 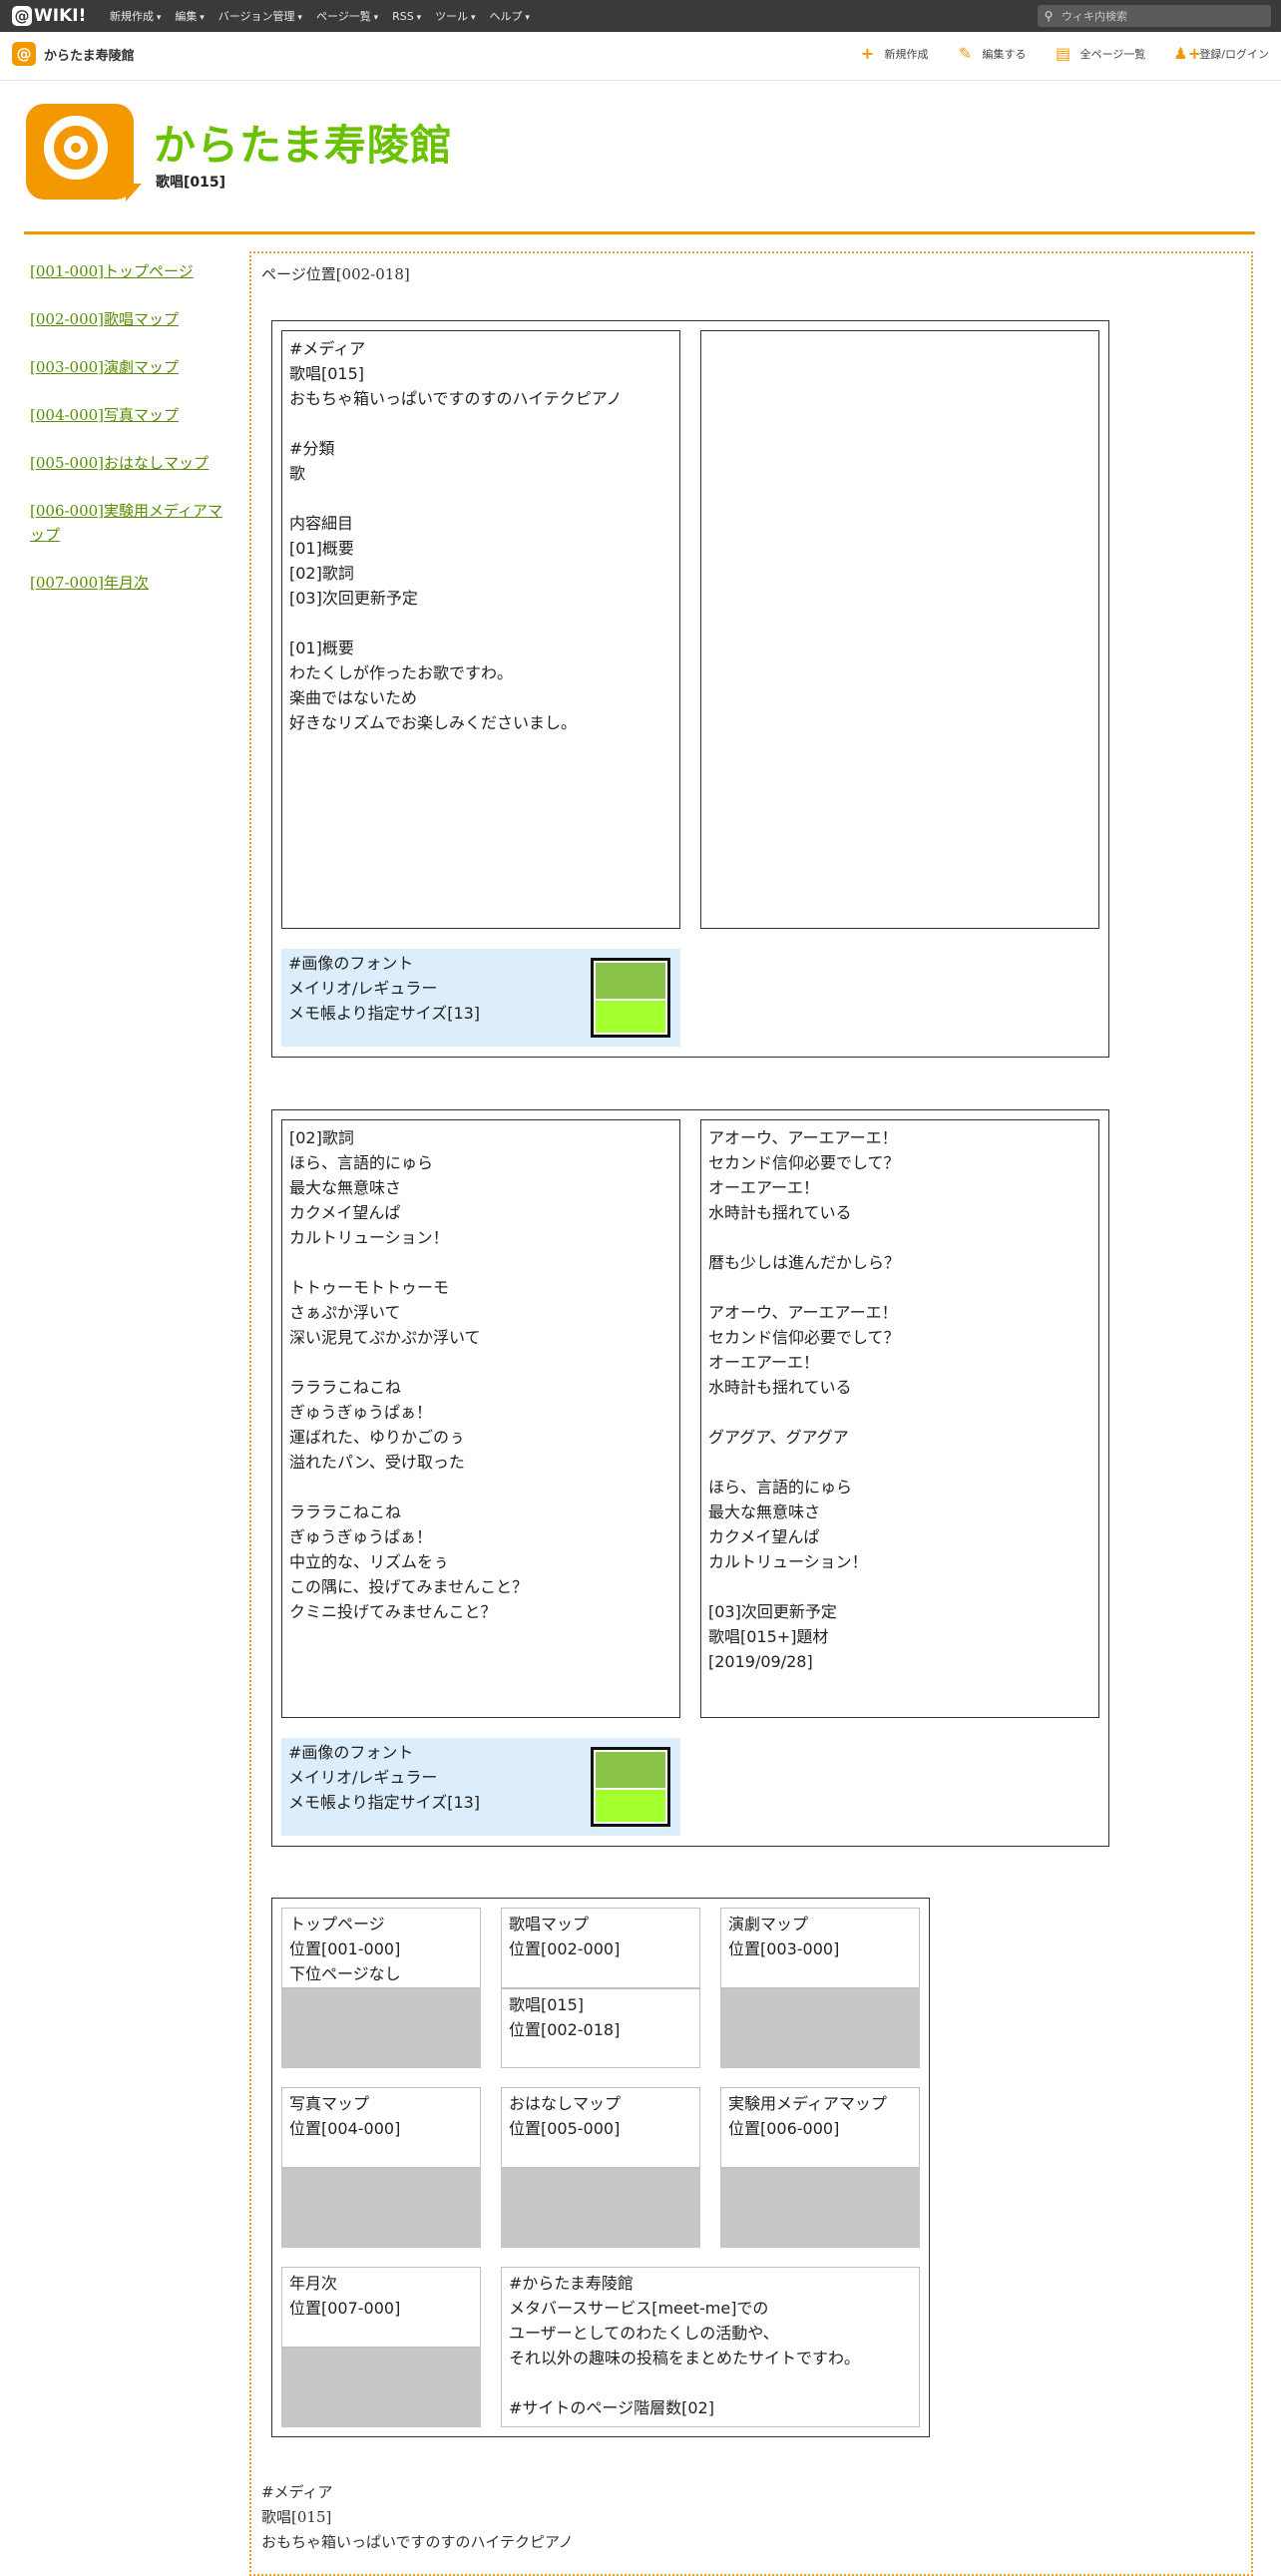 I want to click on top-menu: 新規作成 編集 バージョン管理 ページ一覧 RSS ツール ヘルプ, so click(x=320, y=16).